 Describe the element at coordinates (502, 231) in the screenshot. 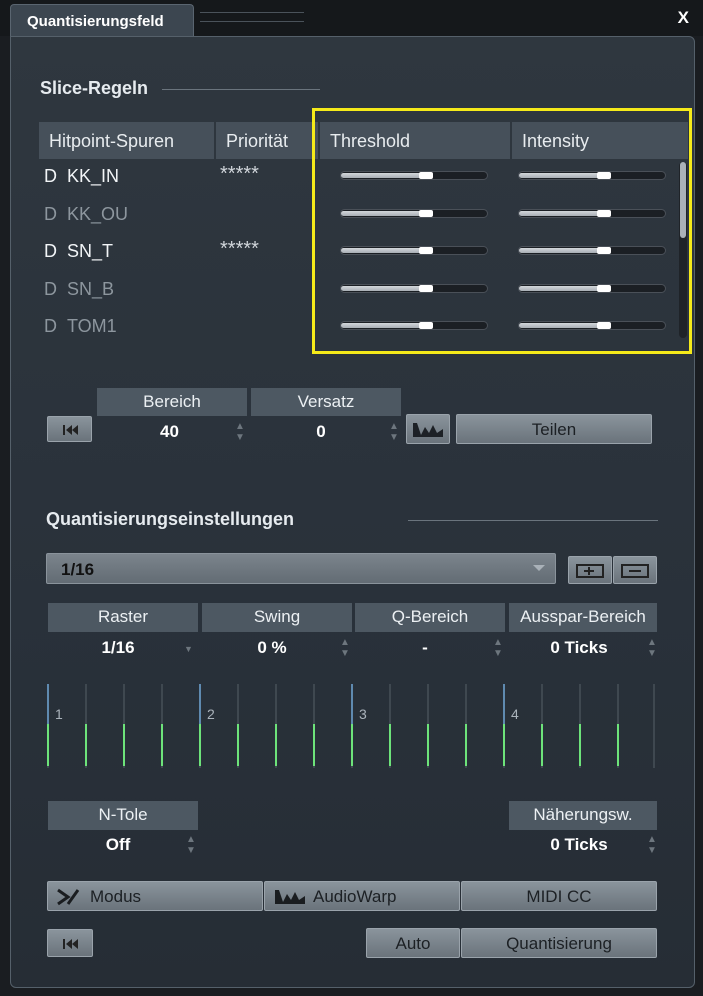

I see `threshold-intensity-highlight` at that location.